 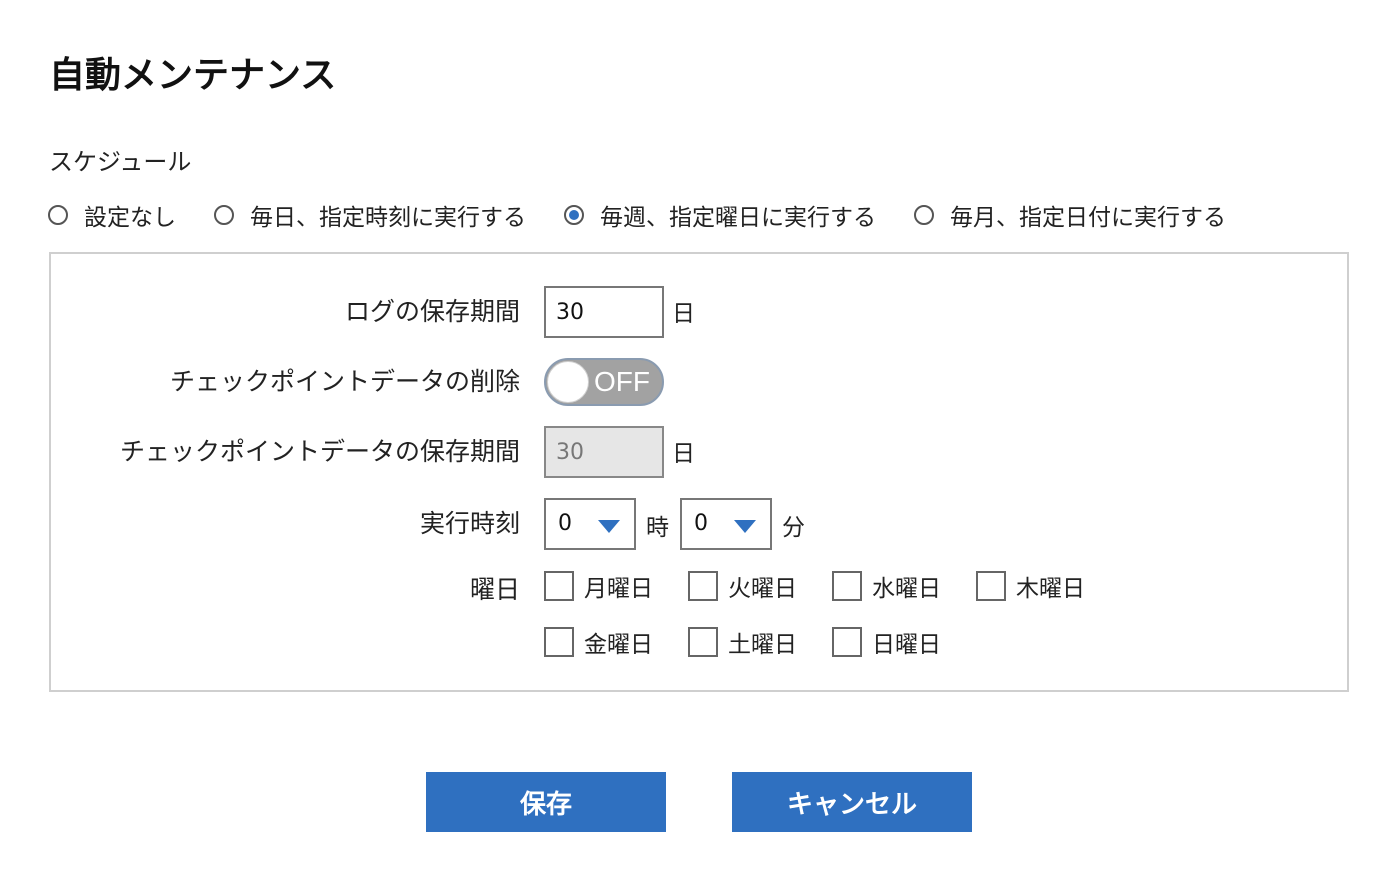 What do you see at coordinates (120, 162) in the screenshot?
I see `schedule-label: スケジュール` at bounding box center [120, 162].